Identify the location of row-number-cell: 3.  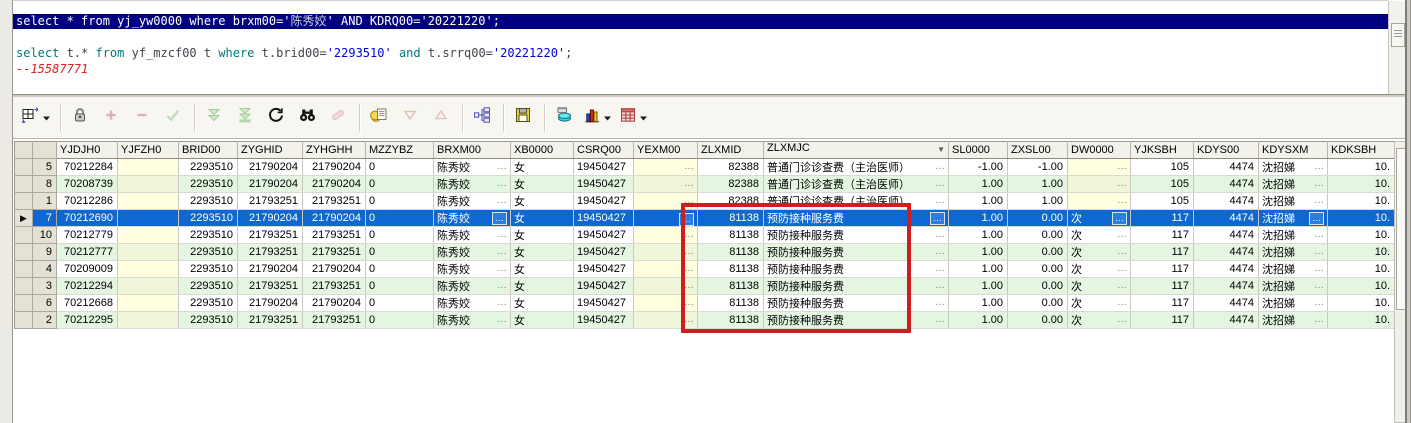
(44, 286).